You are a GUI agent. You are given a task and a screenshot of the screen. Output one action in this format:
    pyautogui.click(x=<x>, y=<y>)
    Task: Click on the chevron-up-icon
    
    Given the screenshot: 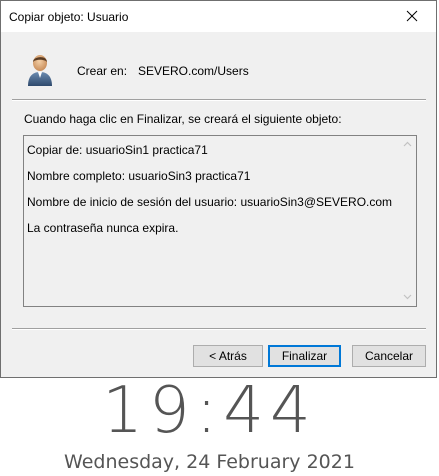 What is the action you would take?
    pyautogui.click(x=407, y=144)
    